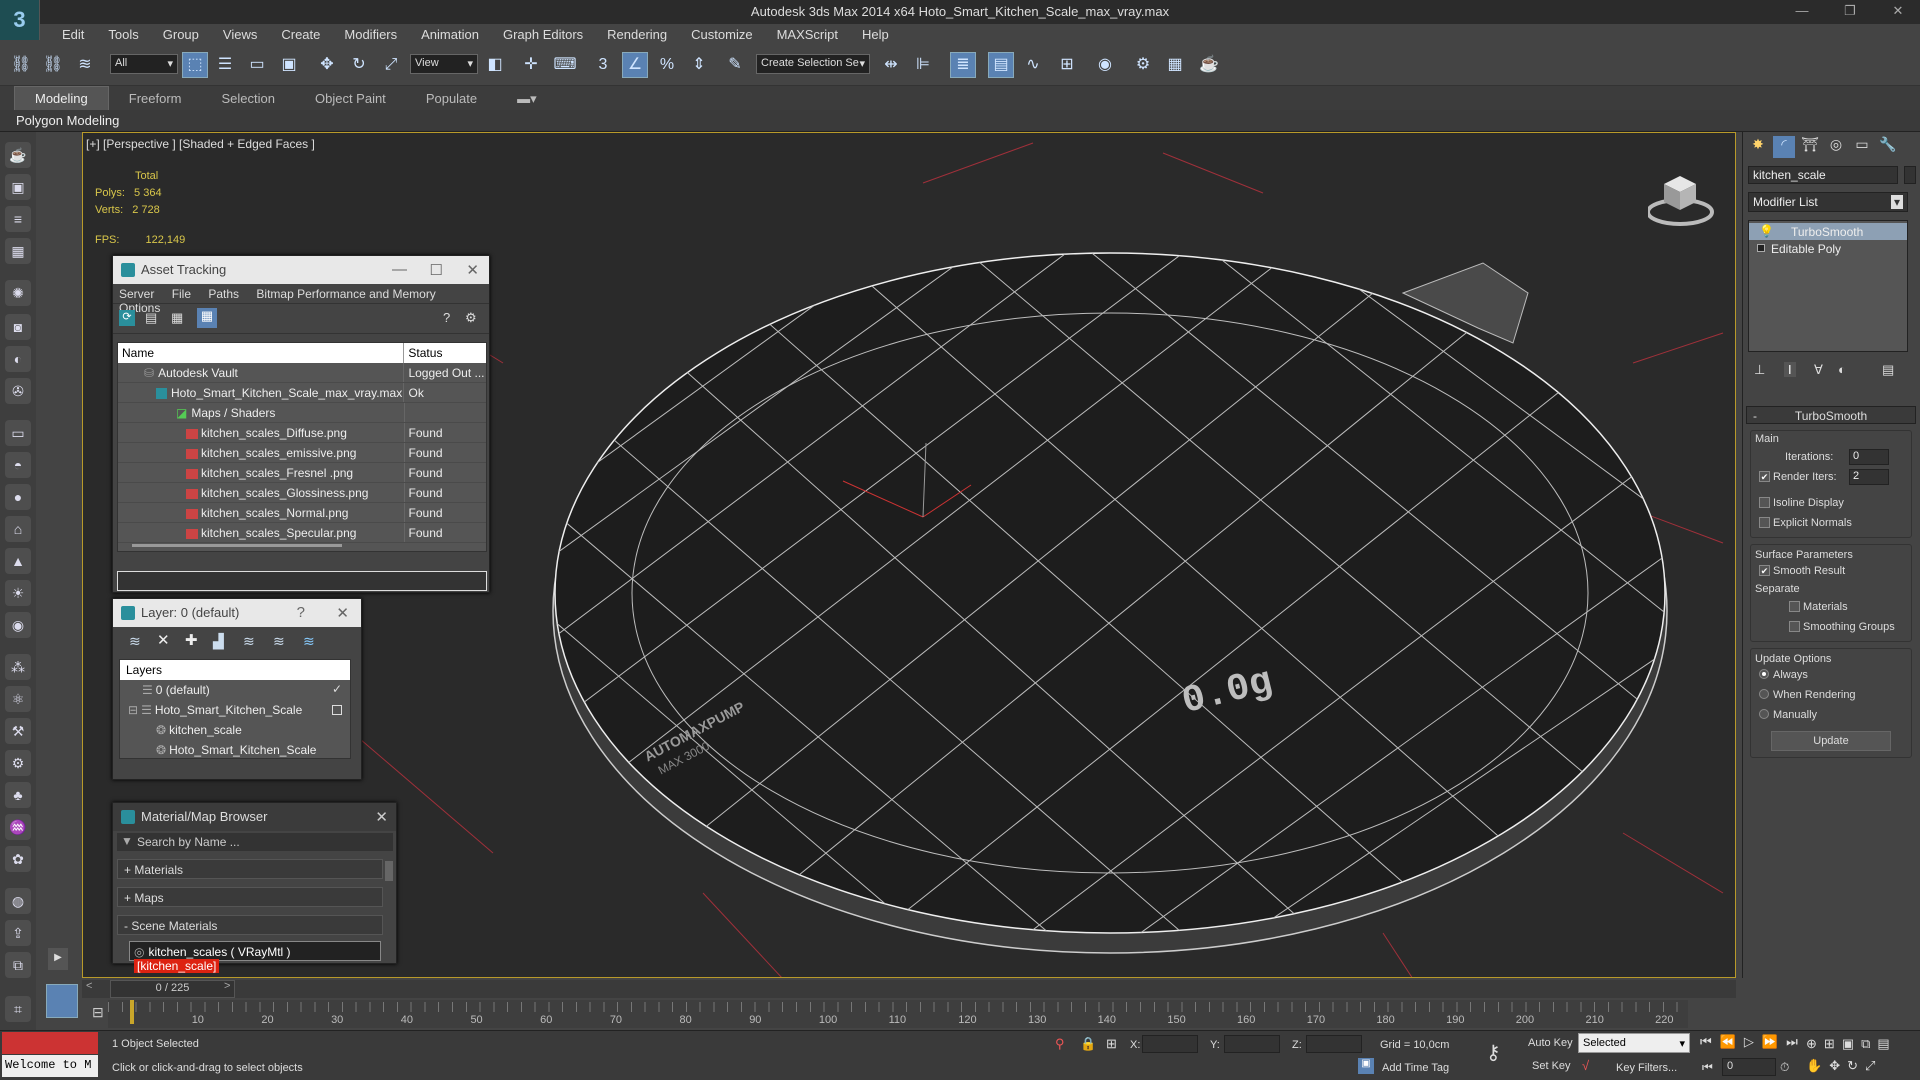 The image size is (1920, 1080). Describe the element at coordinates (300, 35) in the screenshot. I see `menu-create: Create` at that location.